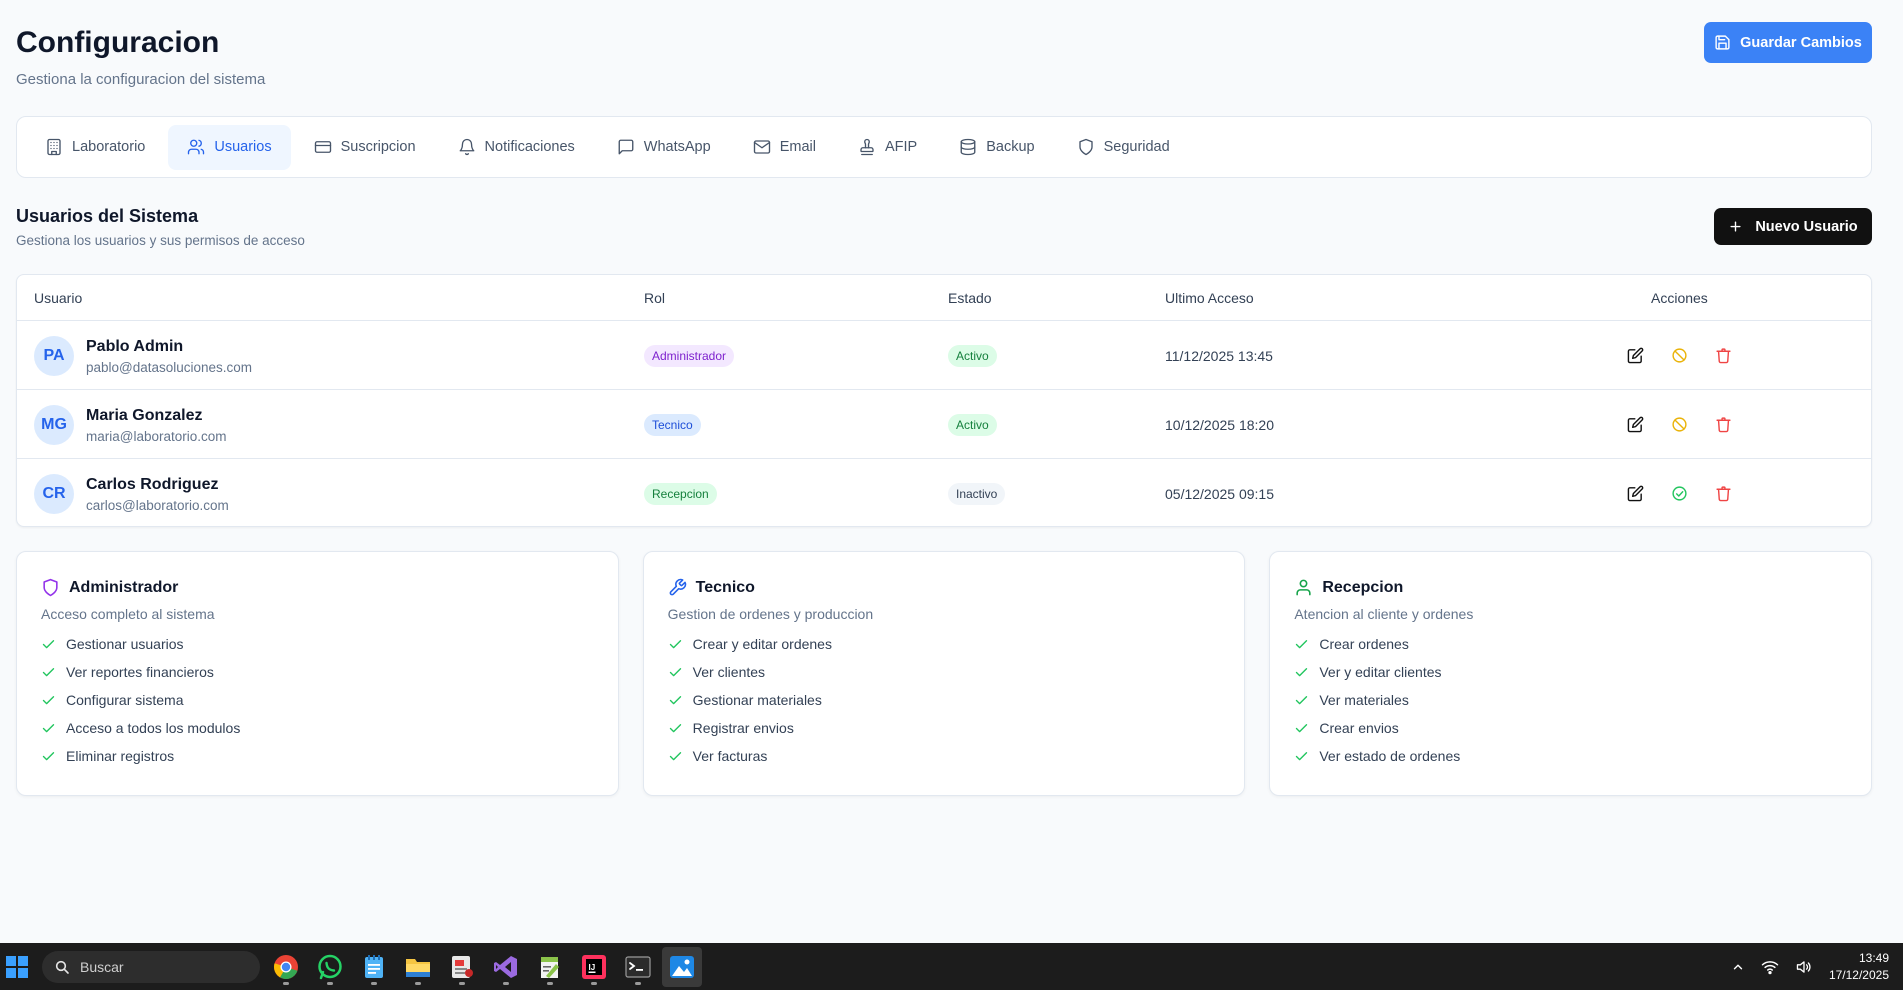 Image resolution: width=1903 pixels, height=990 pixels. I want to click on tab-label: Backup, so click(1010, 147).